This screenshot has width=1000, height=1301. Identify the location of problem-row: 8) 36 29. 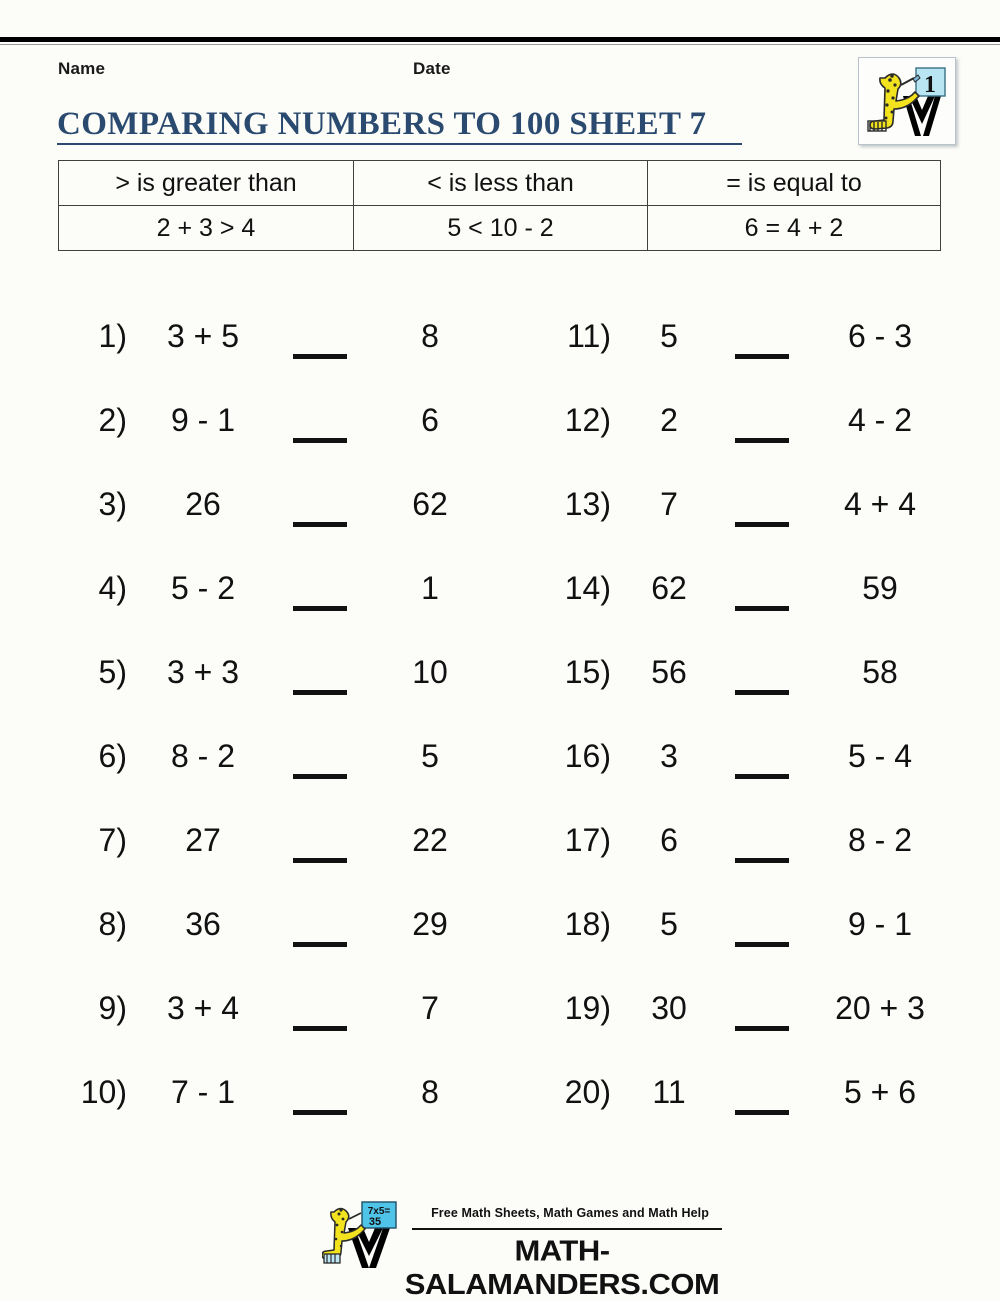
(285, 930).